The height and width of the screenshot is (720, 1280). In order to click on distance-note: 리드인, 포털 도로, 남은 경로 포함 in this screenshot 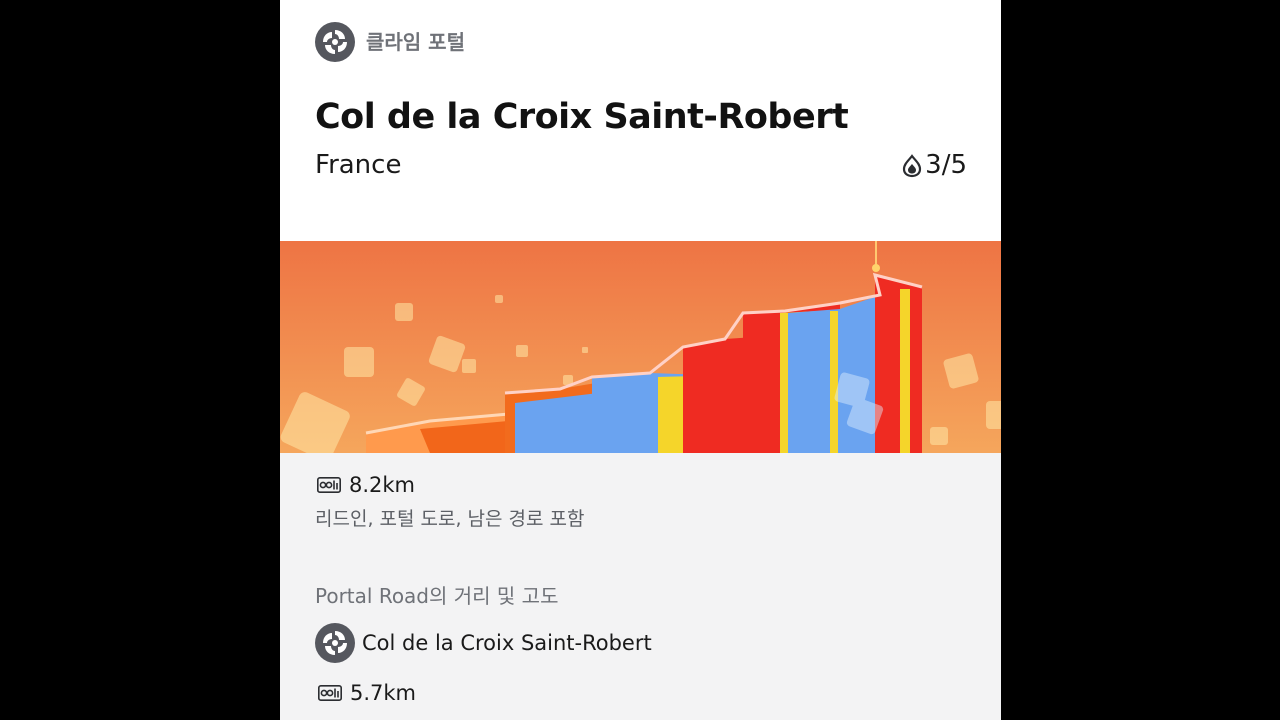, I will do `click(450, 519)`.